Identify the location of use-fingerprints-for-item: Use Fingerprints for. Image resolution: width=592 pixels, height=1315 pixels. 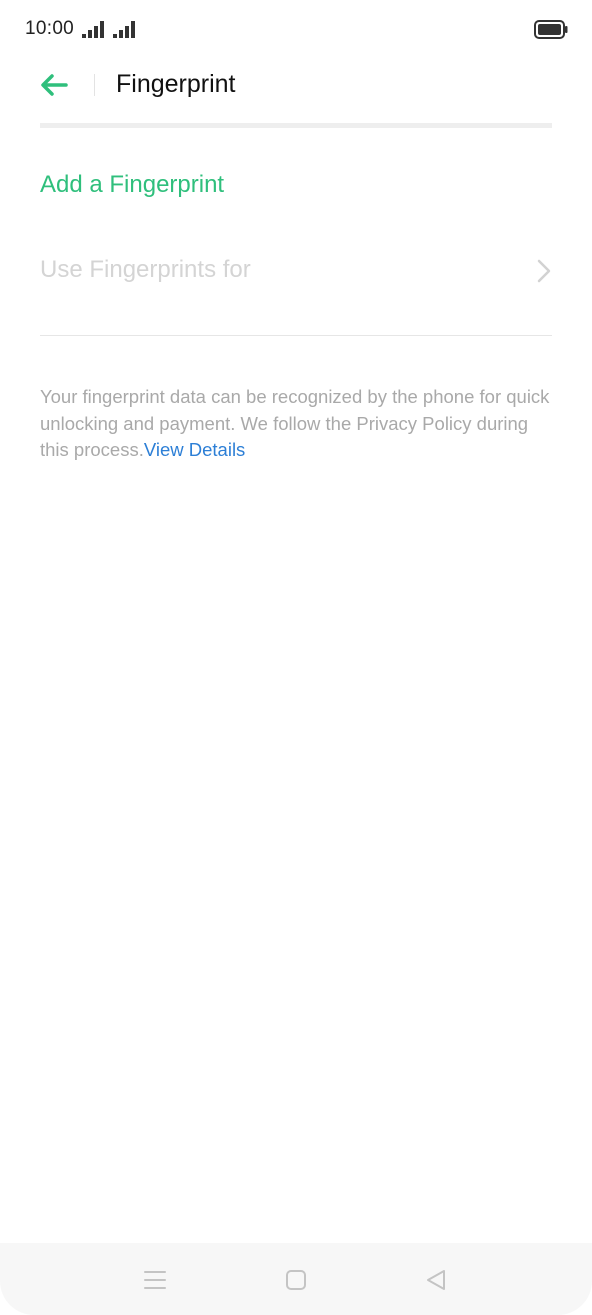
(296, 271).